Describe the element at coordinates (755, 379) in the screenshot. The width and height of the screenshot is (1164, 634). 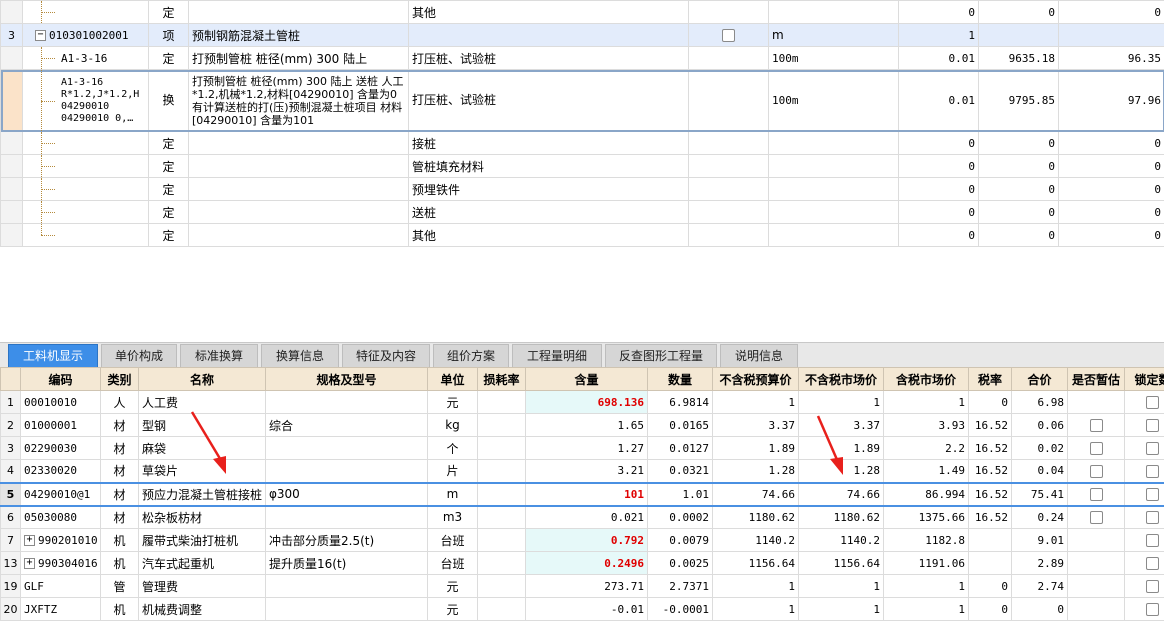
I see `col-header: 不含税预算价` at that location.